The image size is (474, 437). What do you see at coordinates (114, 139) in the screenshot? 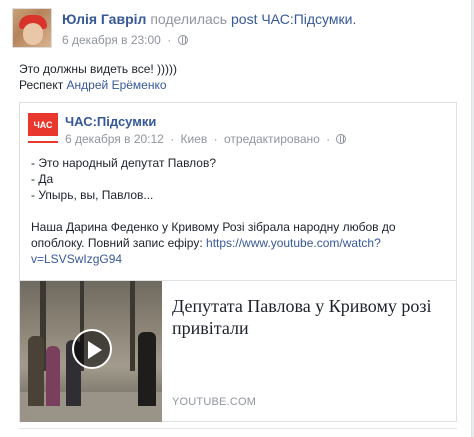
I see `shared-timestamp: 6 декабря в 20:12` at bounding box center [114, 139].